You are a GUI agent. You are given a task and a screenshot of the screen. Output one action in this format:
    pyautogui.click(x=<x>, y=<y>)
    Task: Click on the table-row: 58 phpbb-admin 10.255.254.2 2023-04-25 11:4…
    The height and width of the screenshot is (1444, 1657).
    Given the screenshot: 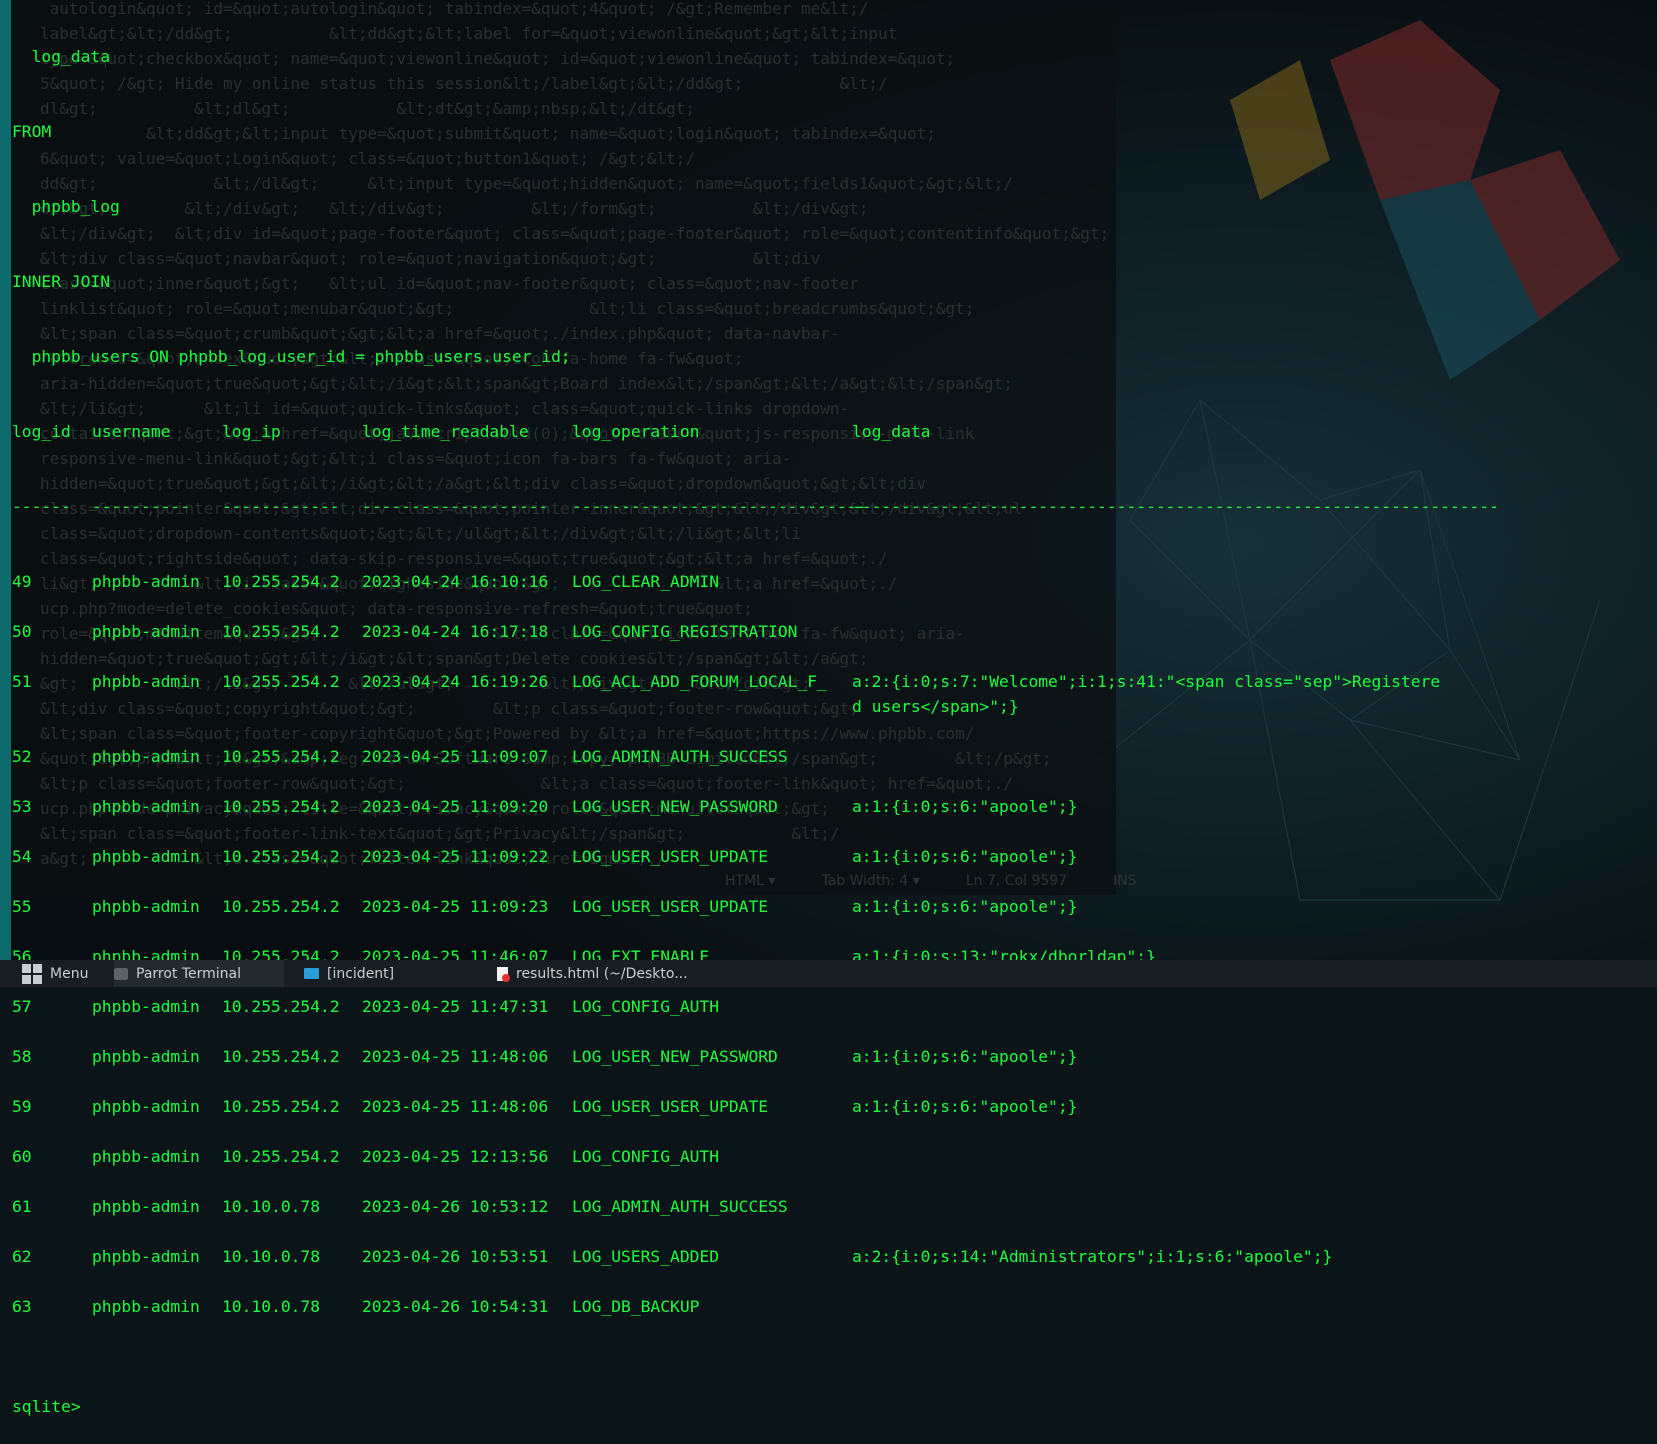 What is the action you would take?
    pyautogui.click(x=544, y=1069)
    